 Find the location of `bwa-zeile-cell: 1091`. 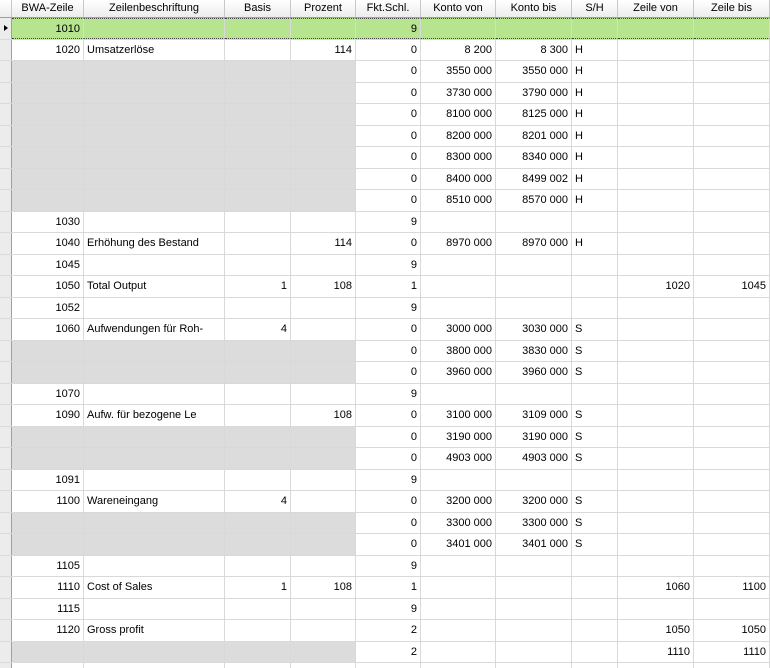

bwa-zeile-cell: 1091 is located at coordinates (48, 479).